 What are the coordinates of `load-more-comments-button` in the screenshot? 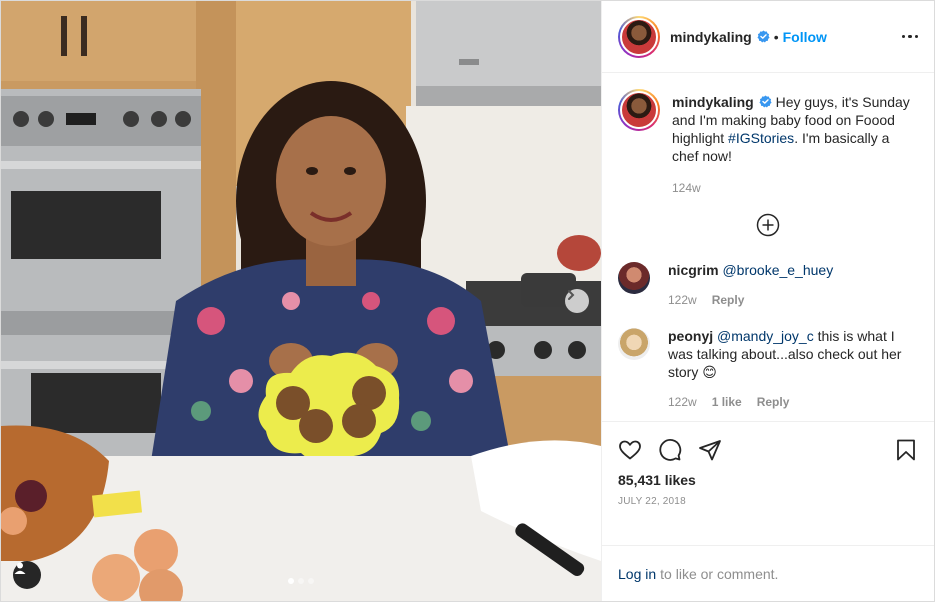 It's located at (768, 225).